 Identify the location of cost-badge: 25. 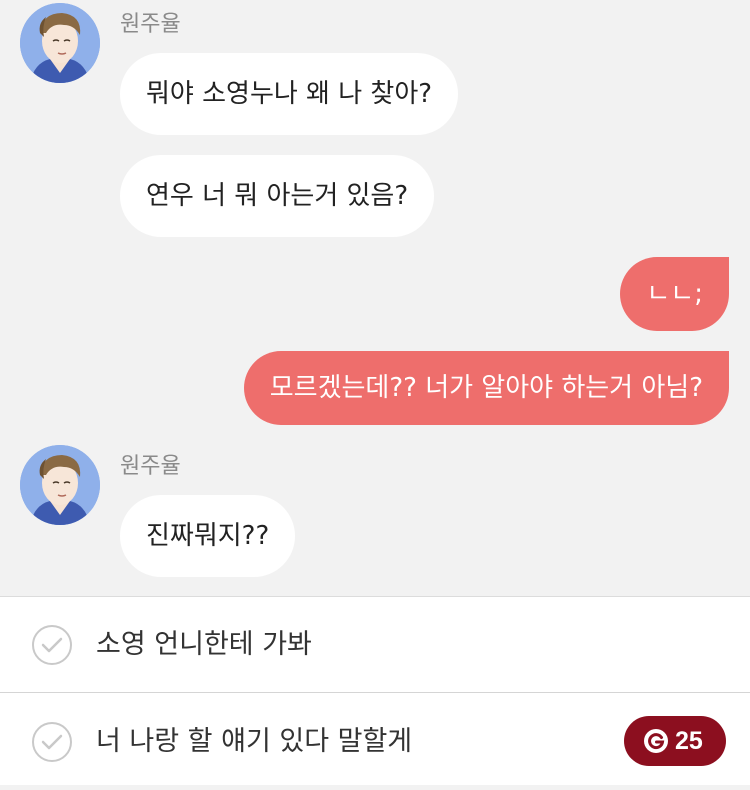
(675, 741).